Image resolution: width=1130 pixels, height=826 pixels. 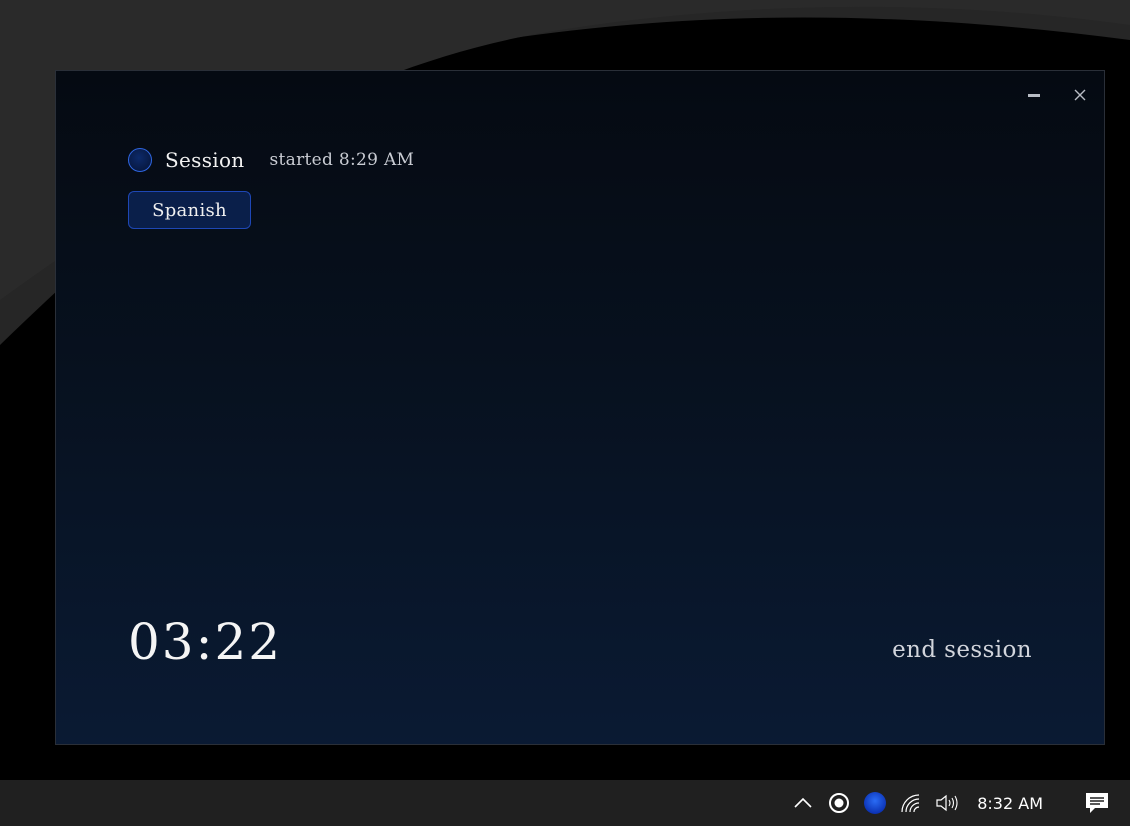 What do you see at coordinates (962, 650) in the screenshot?
I see `end-session-button: end session` at bounding box center [962, 650].